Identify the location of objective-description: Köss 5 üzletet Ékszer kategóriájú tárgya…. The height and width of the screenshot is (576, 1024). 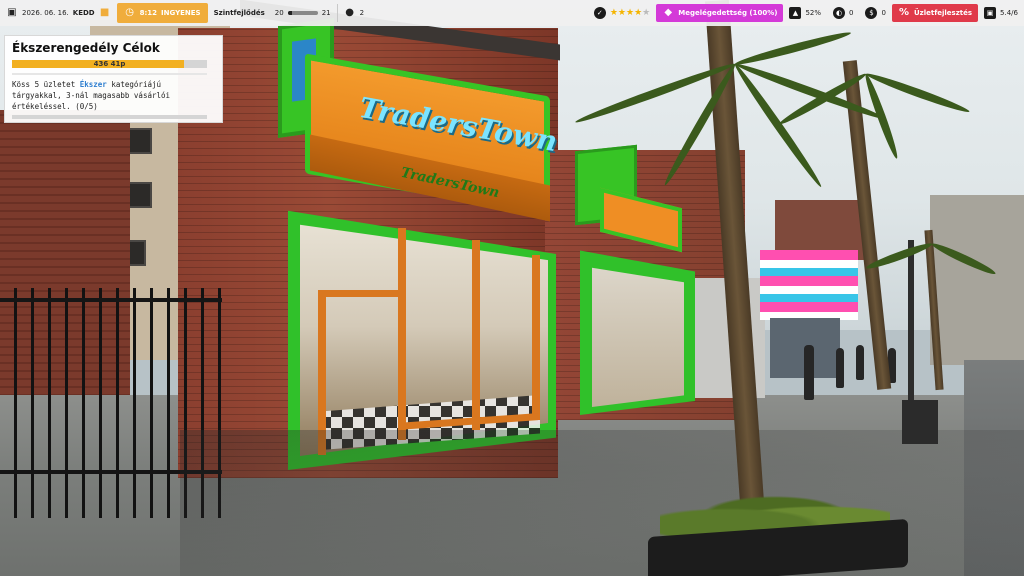
(113, 95).